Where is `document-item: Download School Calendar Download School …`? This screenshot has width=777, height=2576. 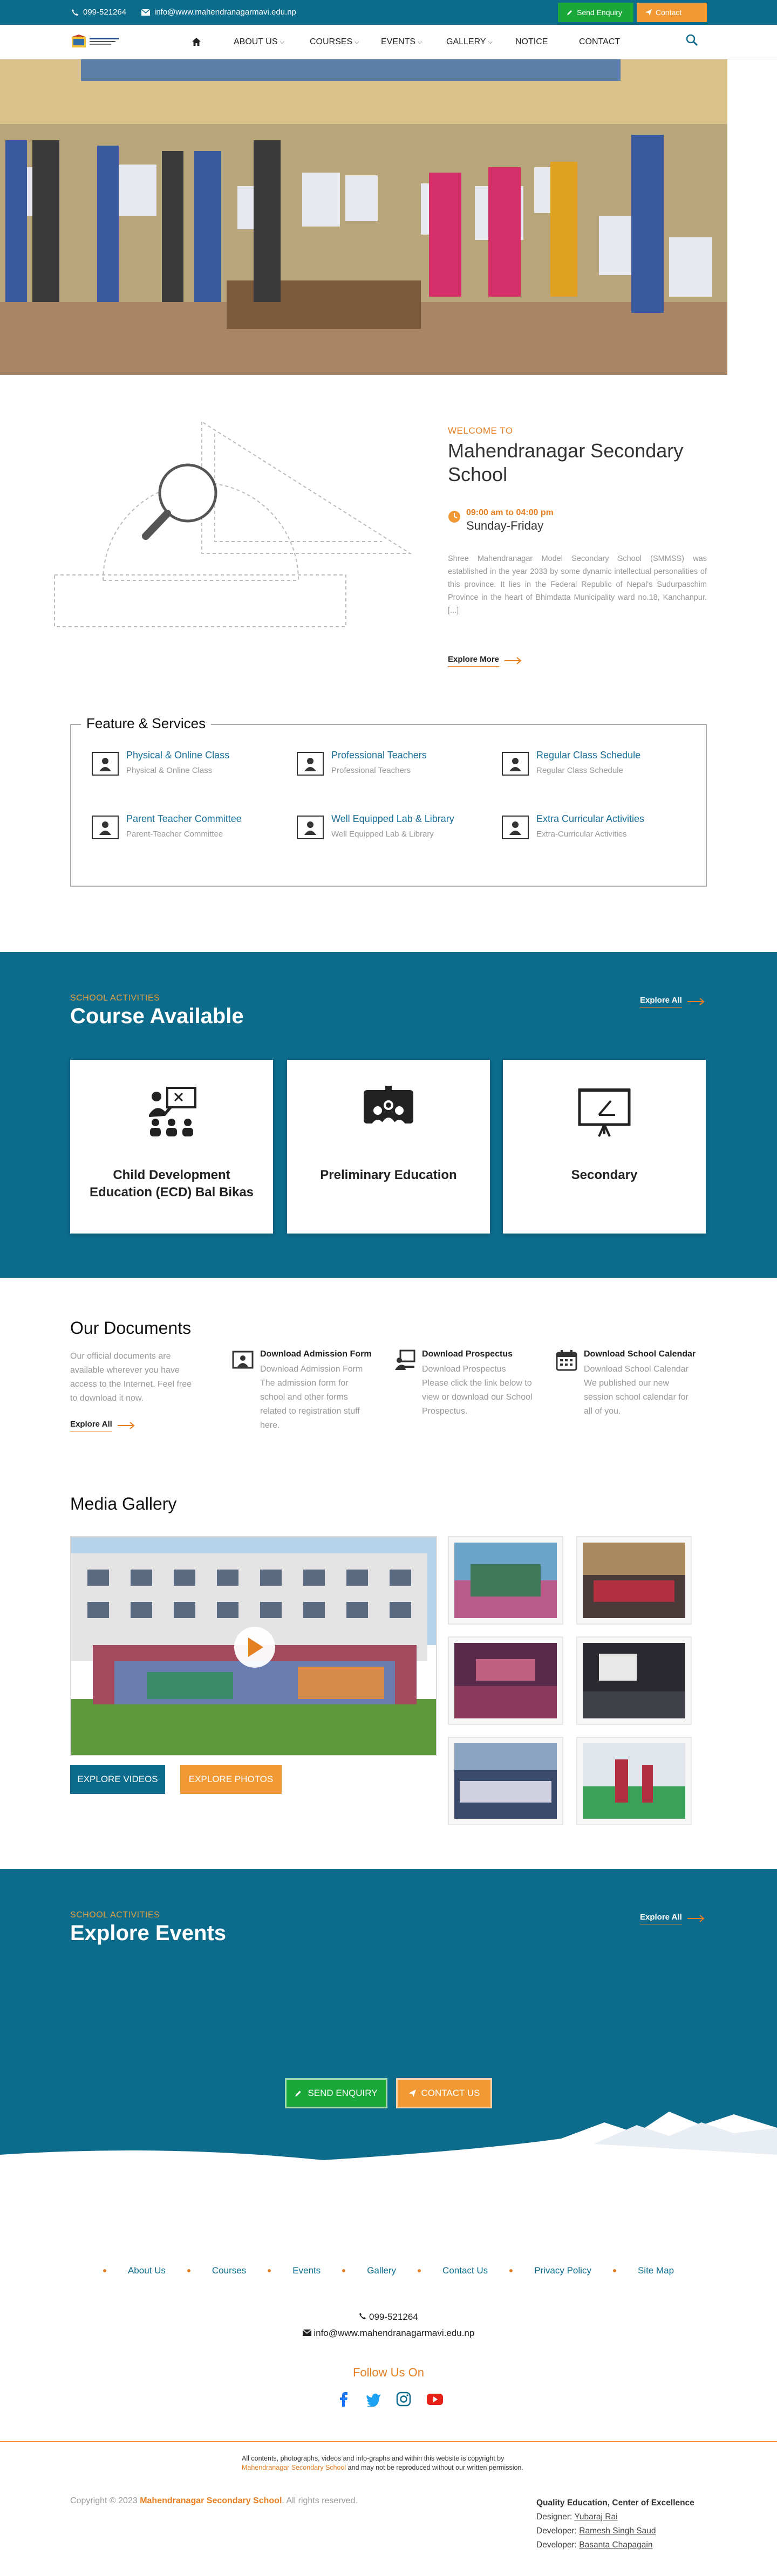
document-item: Download School Calendar Download School … is located at coordinates (626, 1384).